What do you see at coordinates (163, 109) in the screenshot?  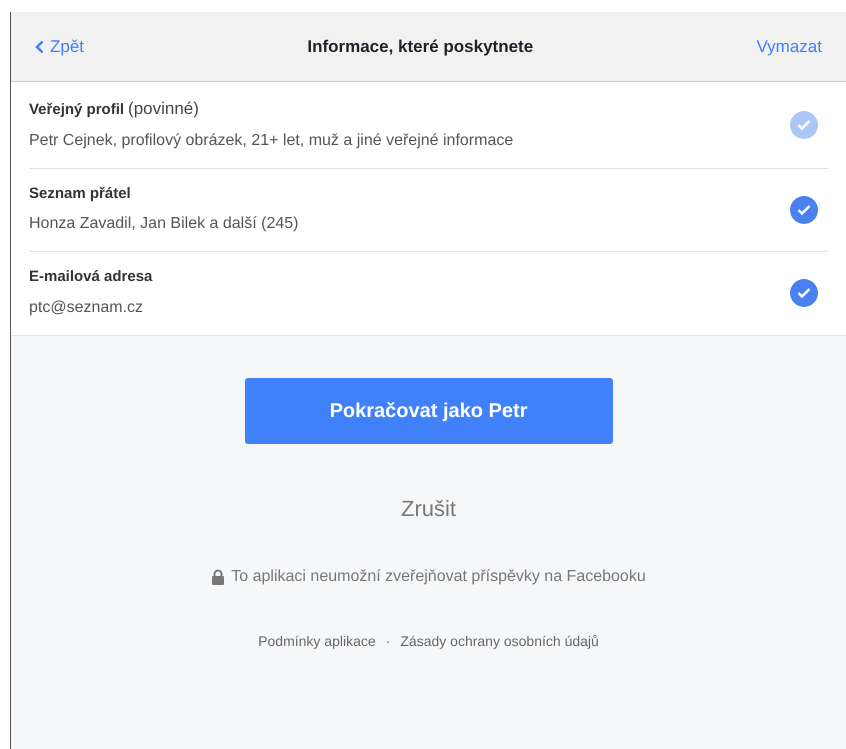 I see `item-note: (povinné)` at bounding box center [163, 109].